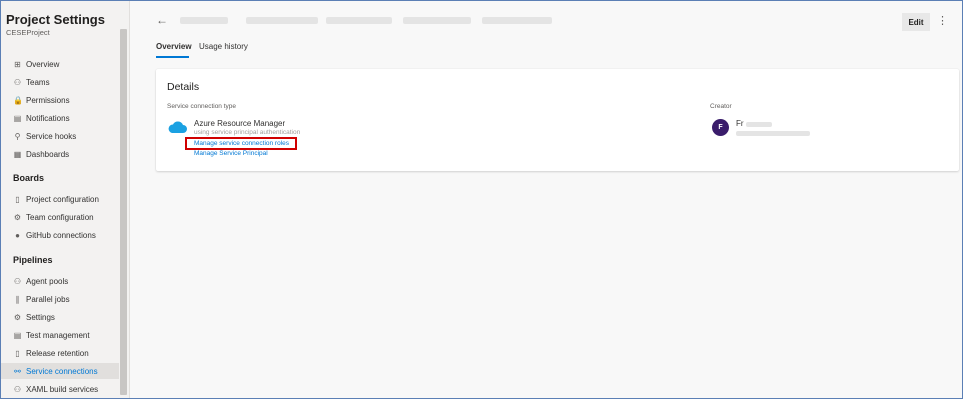 This screenshot has height=399, width=963. What do you see at coordinates (172, 57) in the screenshot?
I see `active-tab-indicator` at bounding box center [172, 57].